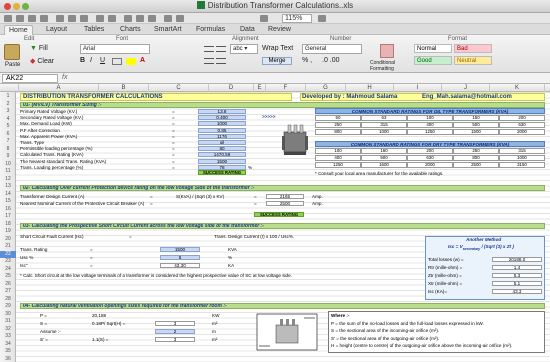 The width and height of the screenshot is (550, 362). What do you see at coordinates (142, 60) in the screenshot?
I see `font-color-icon: A` at bounding box center [142, 60].